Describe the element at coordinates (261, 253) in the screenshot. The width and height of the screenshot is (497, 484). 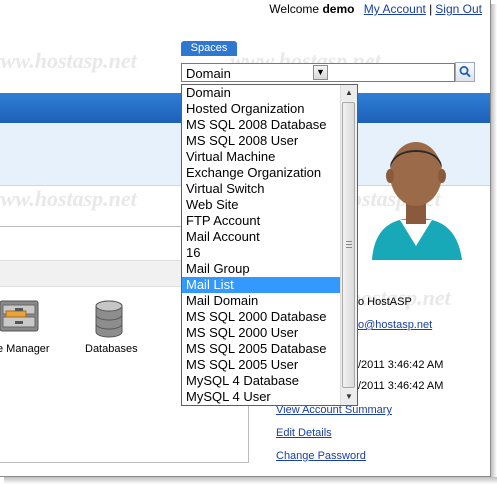
I see `dropdown-option: 16` at that location.